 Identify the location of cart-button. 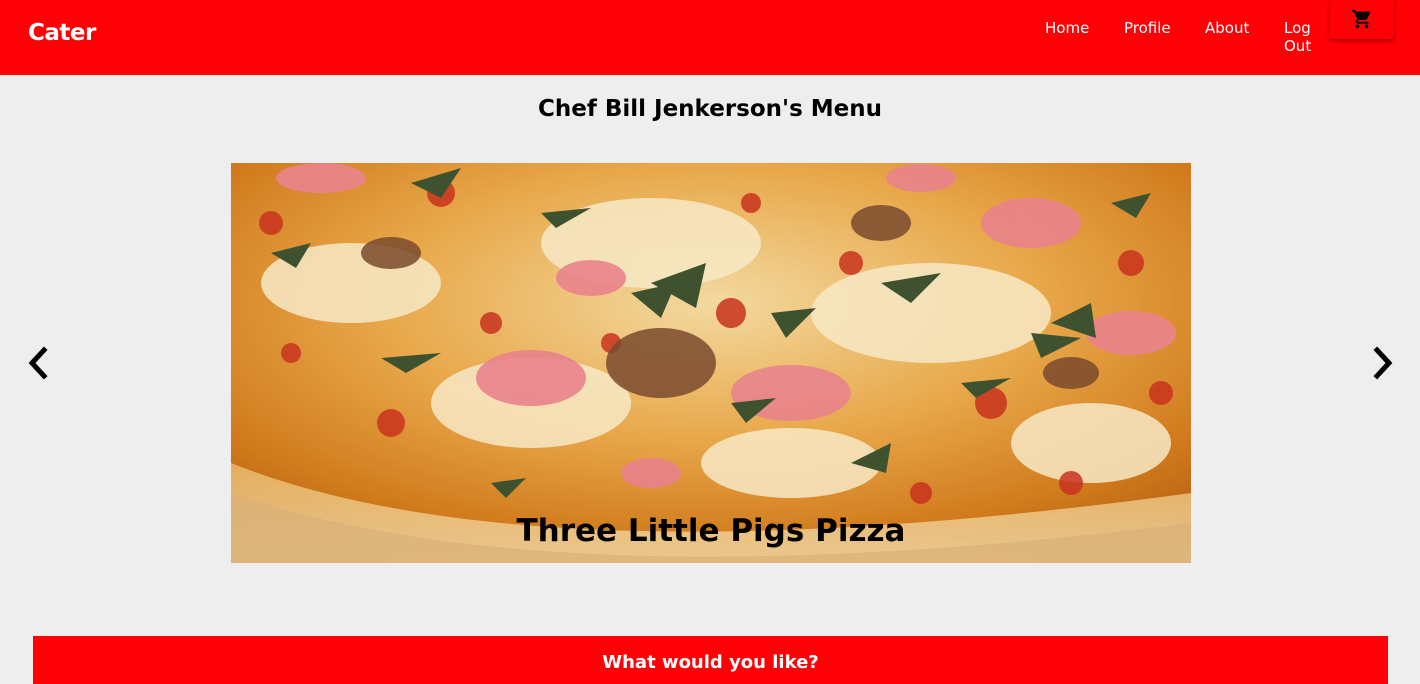
(1362, 19).